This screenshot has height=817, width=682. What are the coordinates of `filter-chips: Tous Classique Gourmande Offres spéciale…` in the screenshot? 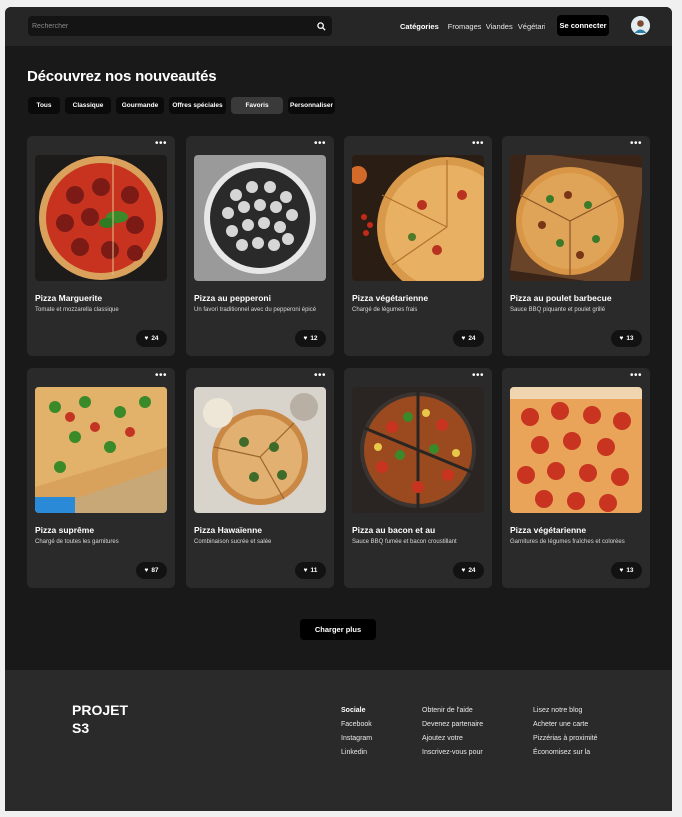 It's located at (184, 105).